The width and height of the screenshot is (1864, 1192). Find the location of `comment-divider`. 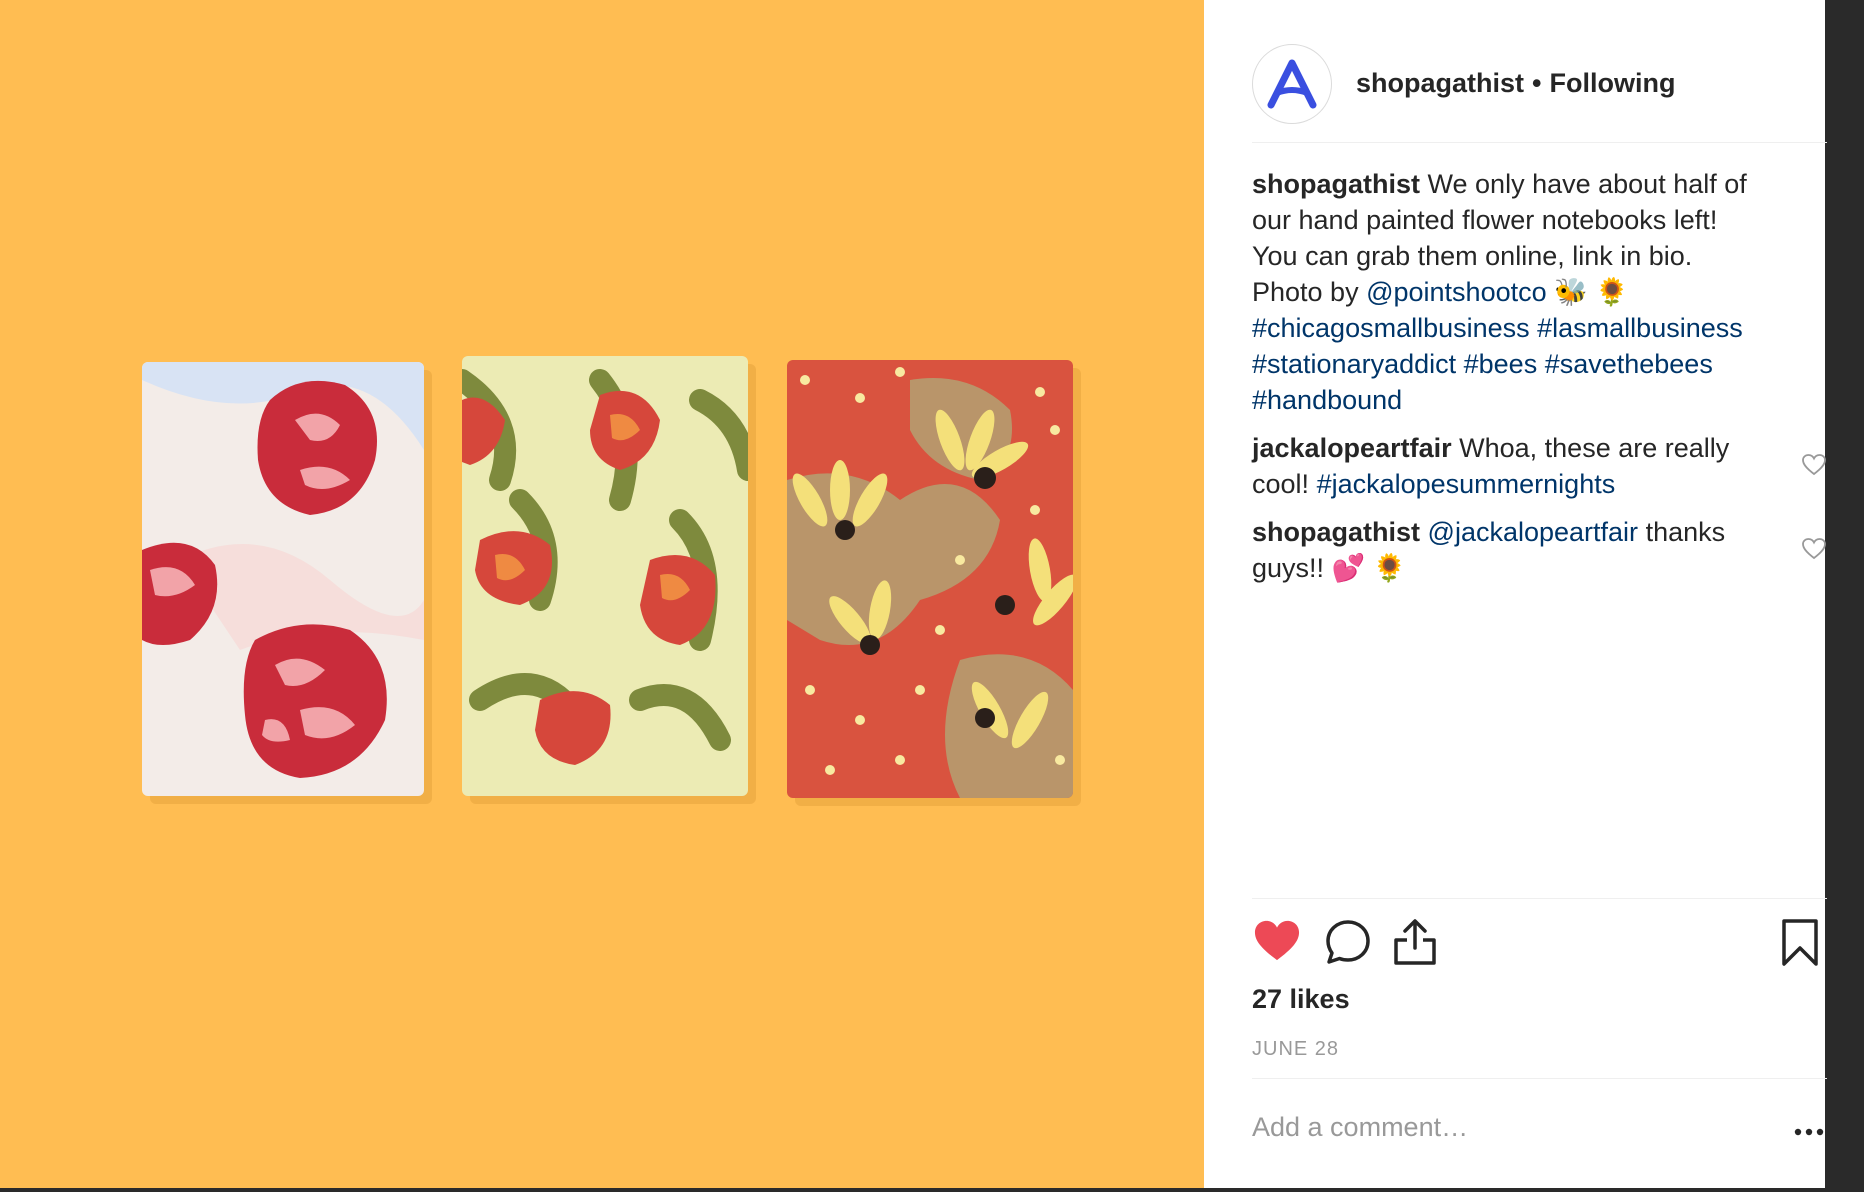

comment-divider is located at coordinates (1539, 1078).